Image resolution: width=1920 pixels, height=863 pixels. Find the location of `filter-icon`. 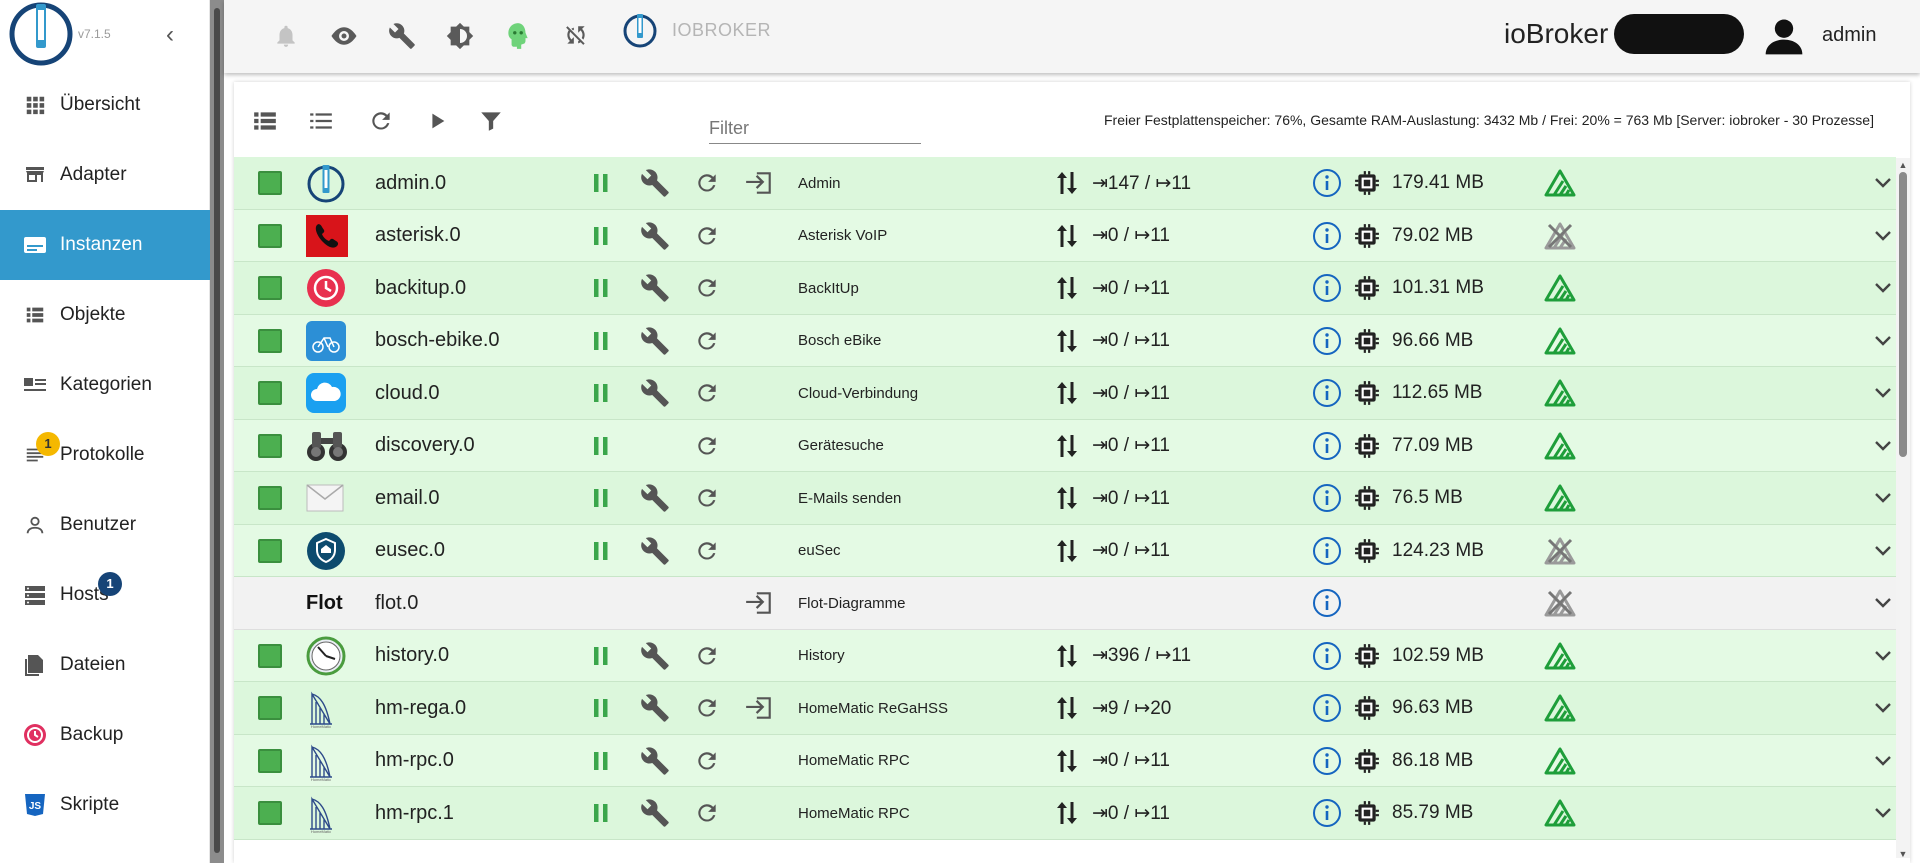

filter-icon is located at coordinates (491, 121).